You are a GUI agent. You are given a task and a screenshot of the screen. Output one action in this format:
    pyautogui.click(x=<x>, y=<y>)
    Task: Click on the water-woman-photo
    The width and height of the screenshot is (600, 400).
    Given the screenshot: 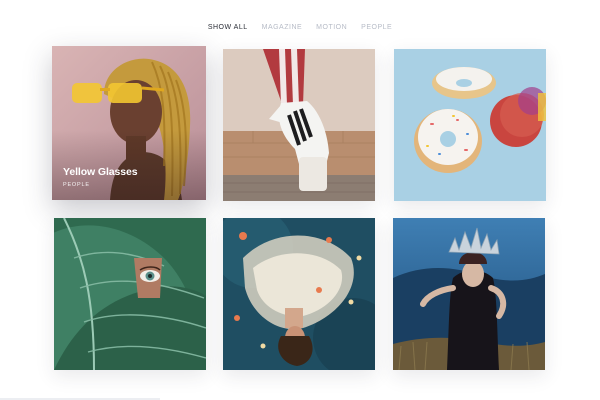 What is the action you would take?
    pyautogui.click(x=299, y=294)
    